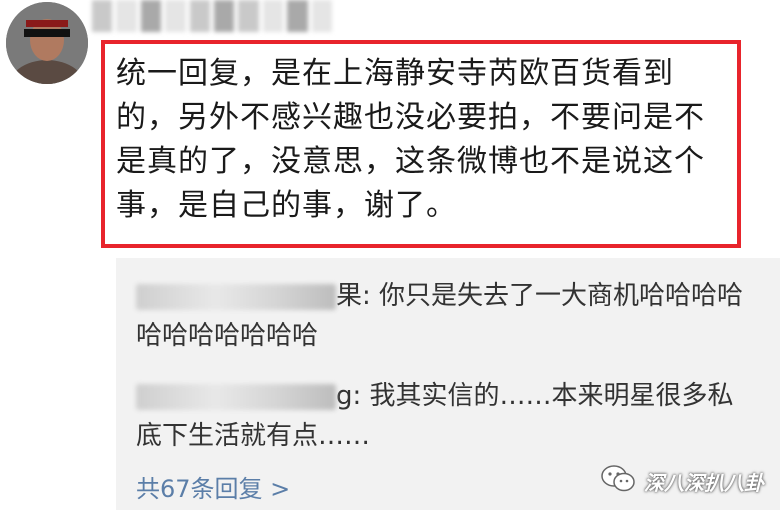  I want to click on avatar, so click(47, 43).